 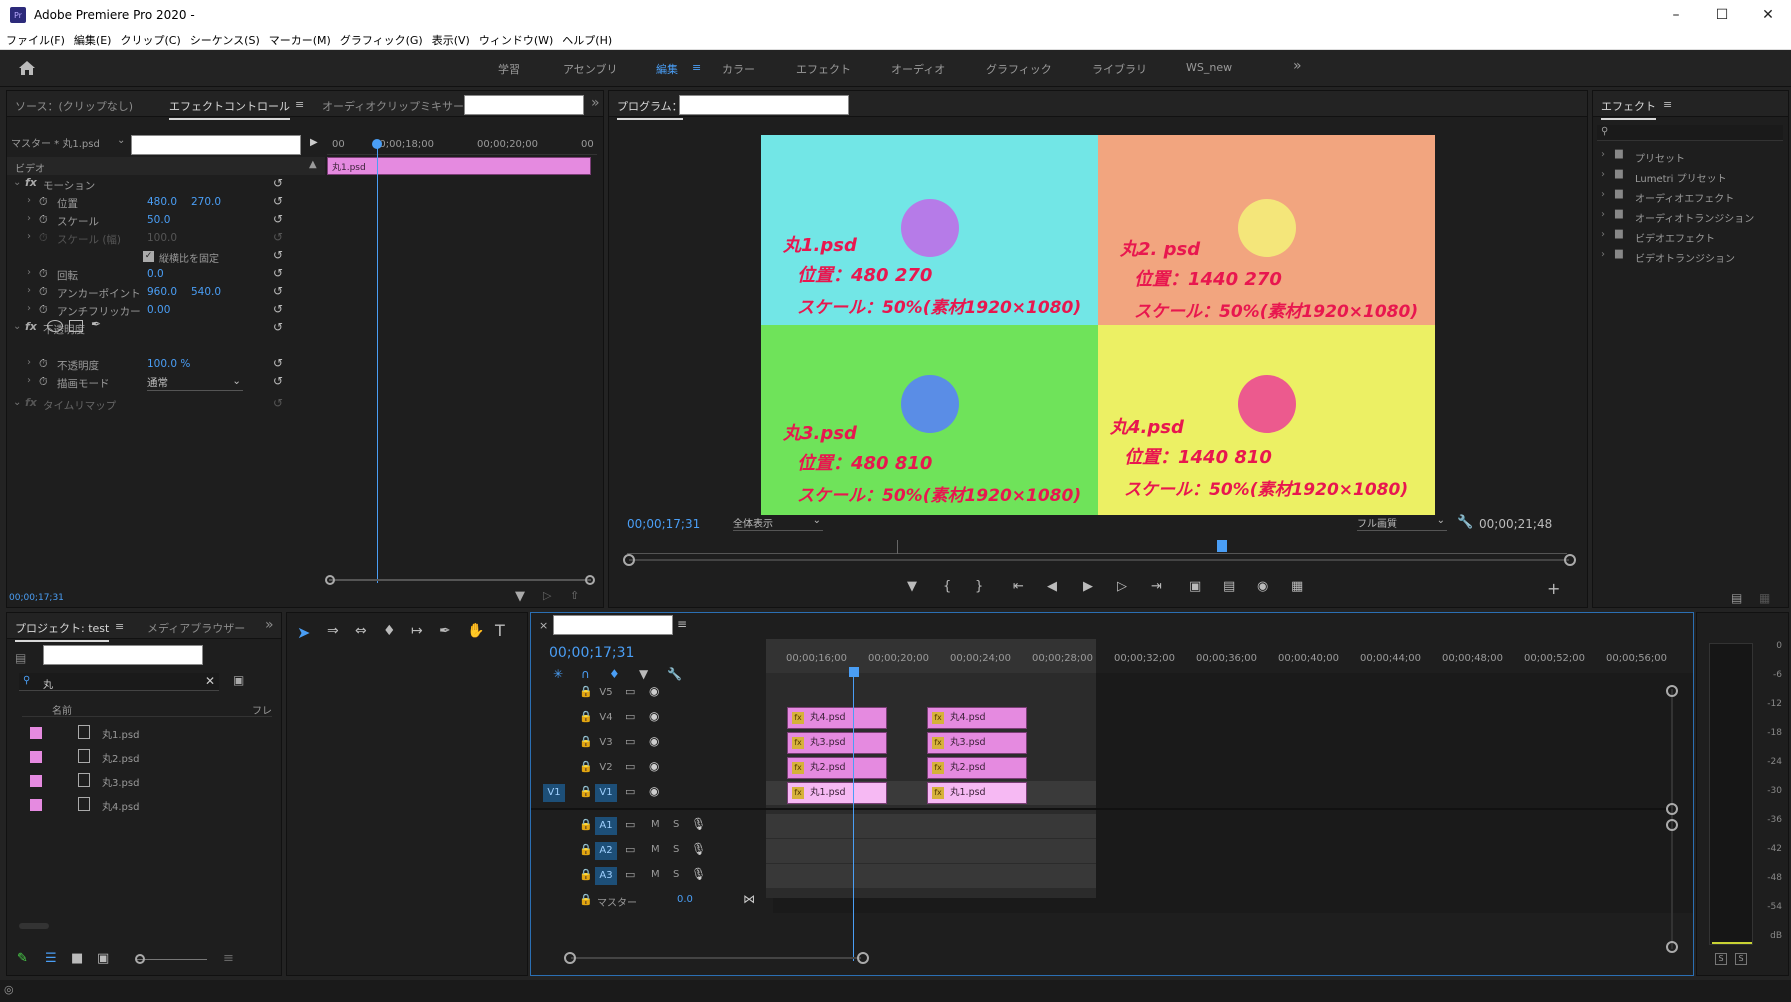 I want to click on menu-clip: クリップ(C), so click(x=150, y=40).